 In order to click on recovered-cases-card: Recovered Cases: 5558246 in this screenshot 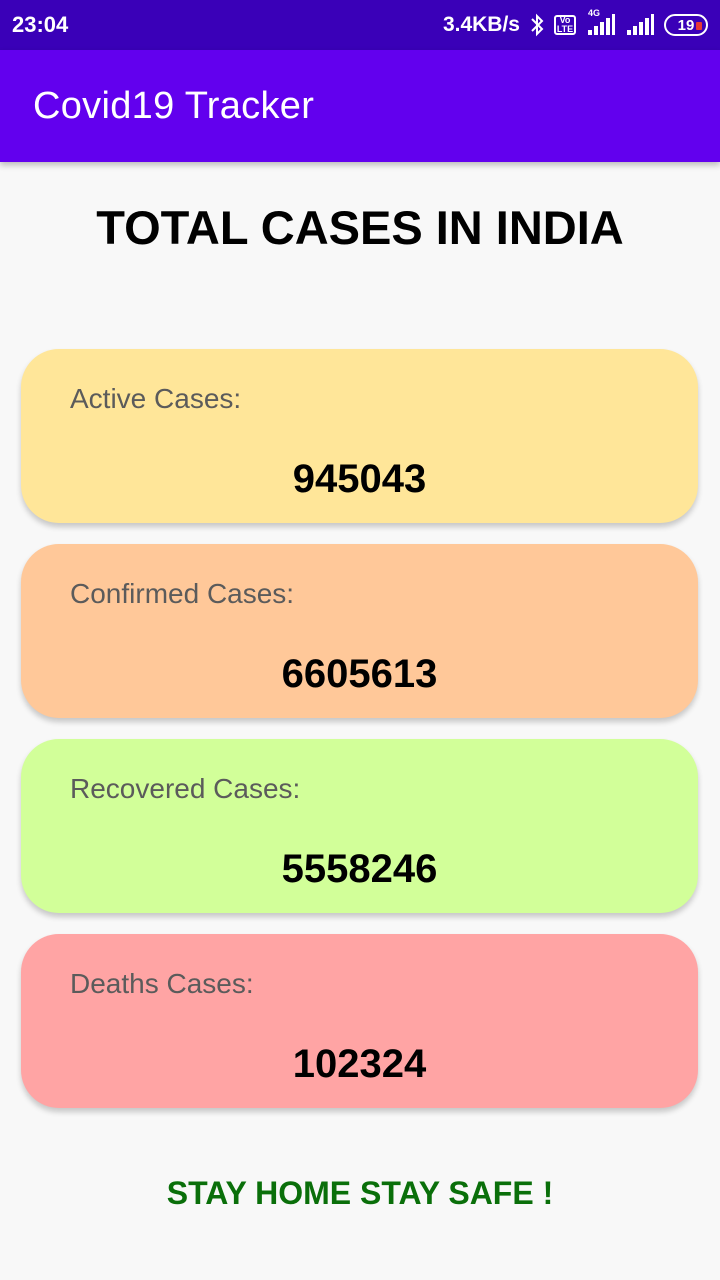, I will do `click(359, 826)`.